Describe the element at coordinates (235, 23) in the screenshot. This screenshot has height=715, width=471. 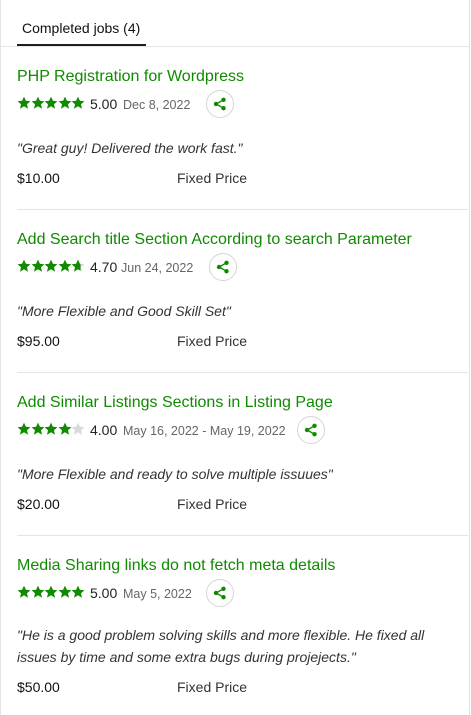
I see `tab-bar: Completed jobs (4)` at that location.